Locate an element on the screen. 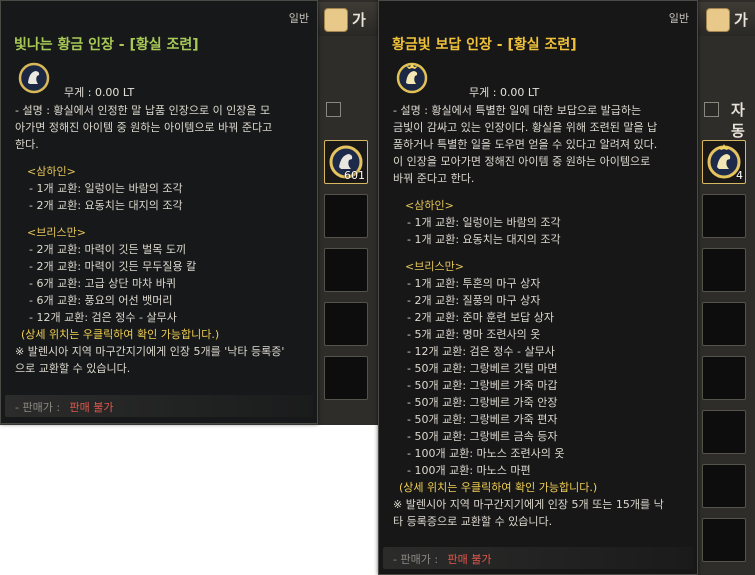 The image size is (755, 575). inventory-header-middle: 가 is located at coordinates (348, 19).